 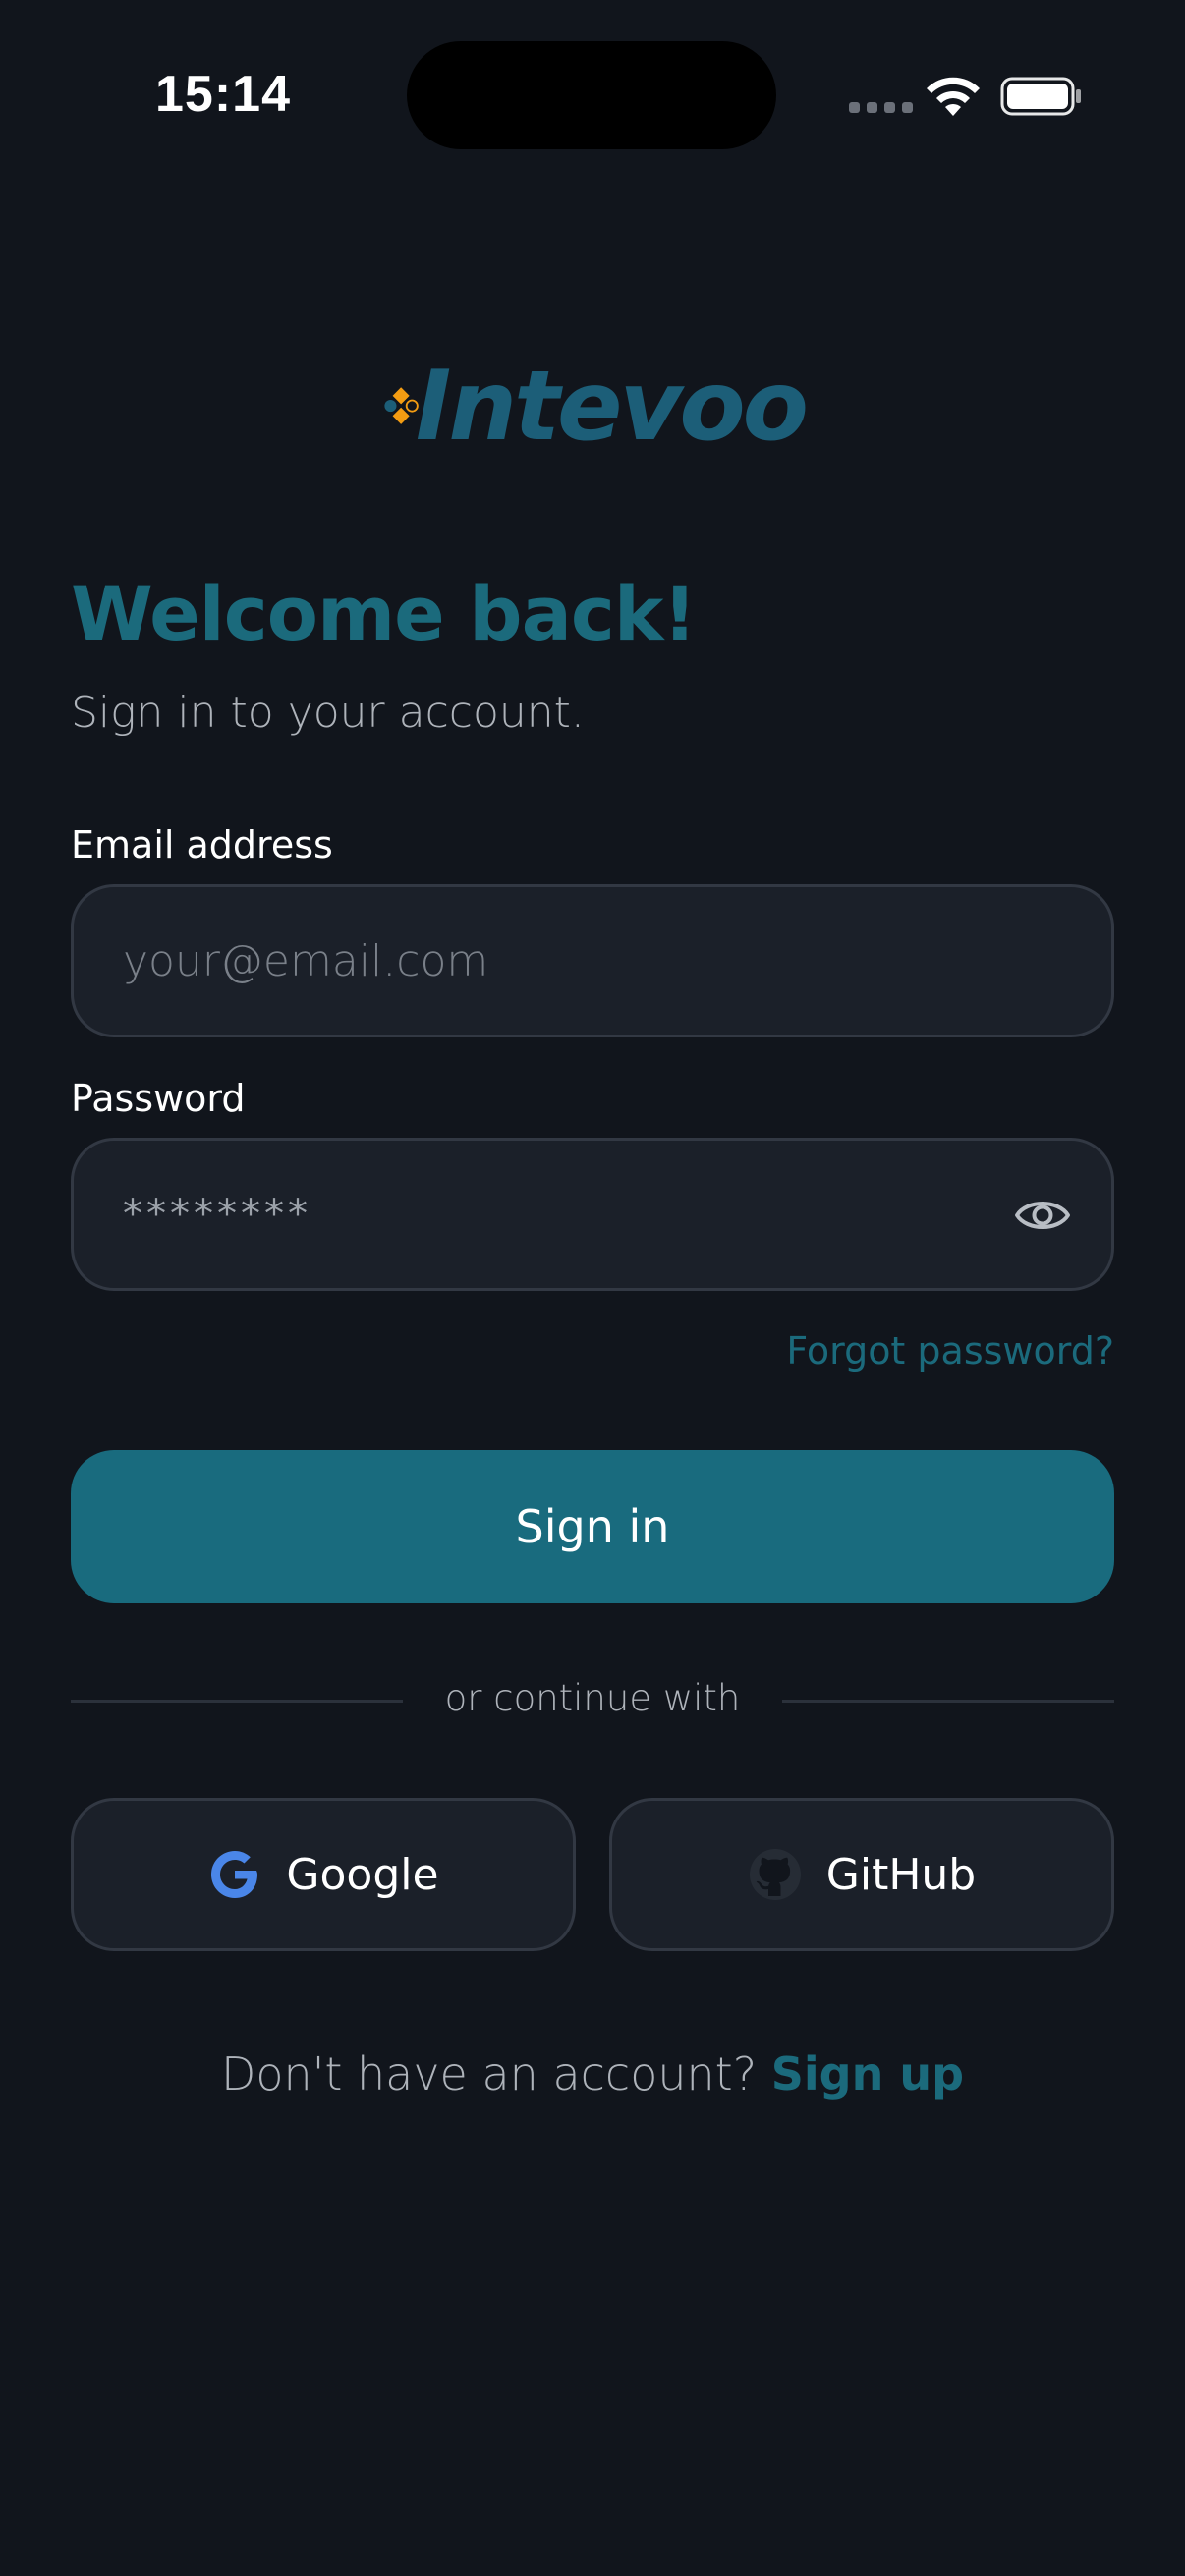 What do you see at coordinates (159, 1098) in the screenshot?
I see `password-label: Password` at bounding box center [159, 1098].